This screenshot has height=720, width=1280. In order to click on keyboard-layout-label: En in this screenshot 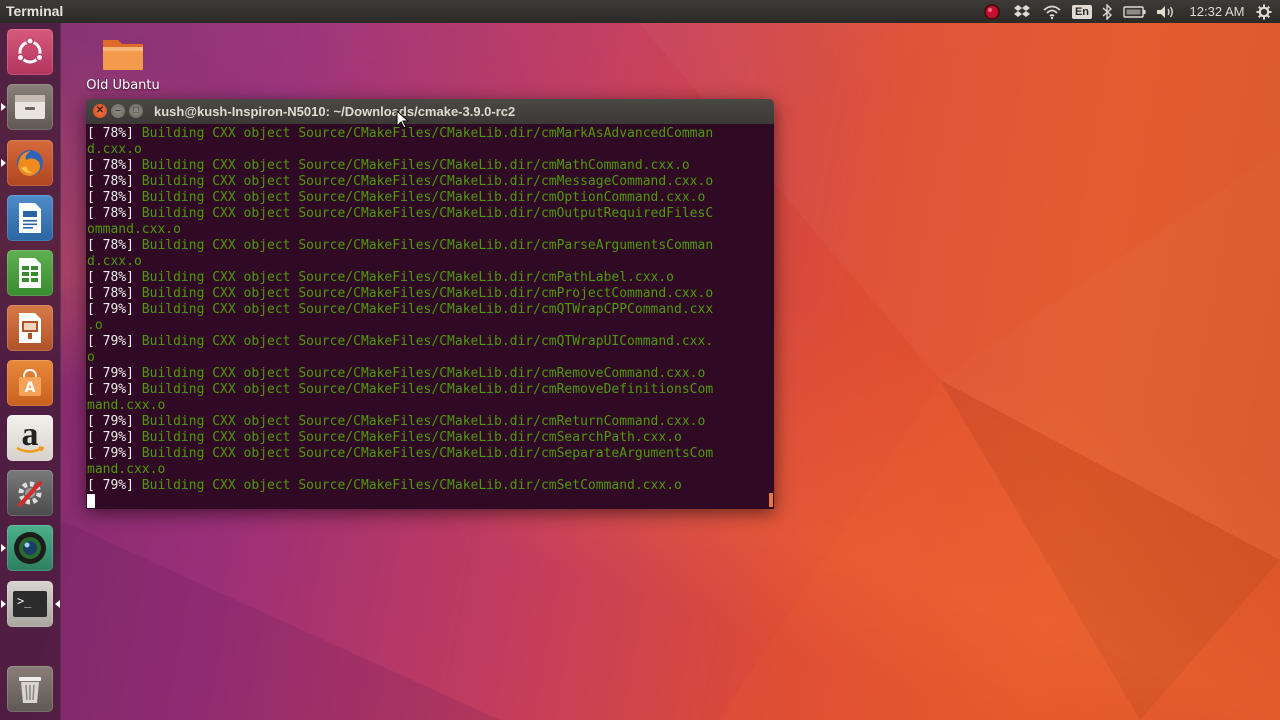, I will do `click(1082, 11)`.